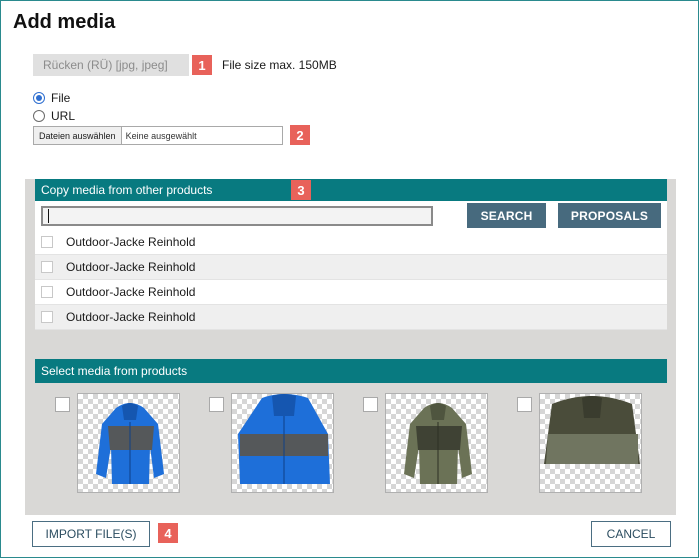 The height and width of the screenshot is (558, 699). I want to click on file-size-note: File size max. 150MB, so click(279, 65).